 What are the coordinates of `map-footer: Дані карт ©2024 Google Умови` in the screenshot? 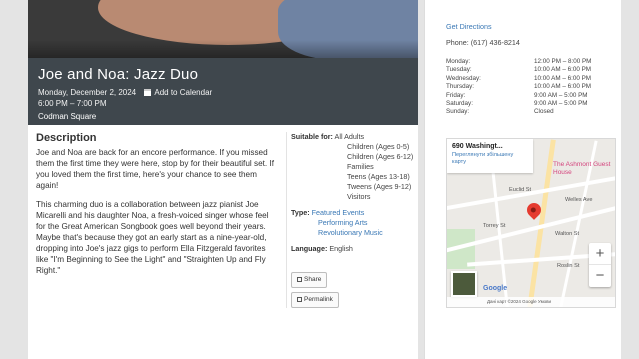 It's located at (531, 302).